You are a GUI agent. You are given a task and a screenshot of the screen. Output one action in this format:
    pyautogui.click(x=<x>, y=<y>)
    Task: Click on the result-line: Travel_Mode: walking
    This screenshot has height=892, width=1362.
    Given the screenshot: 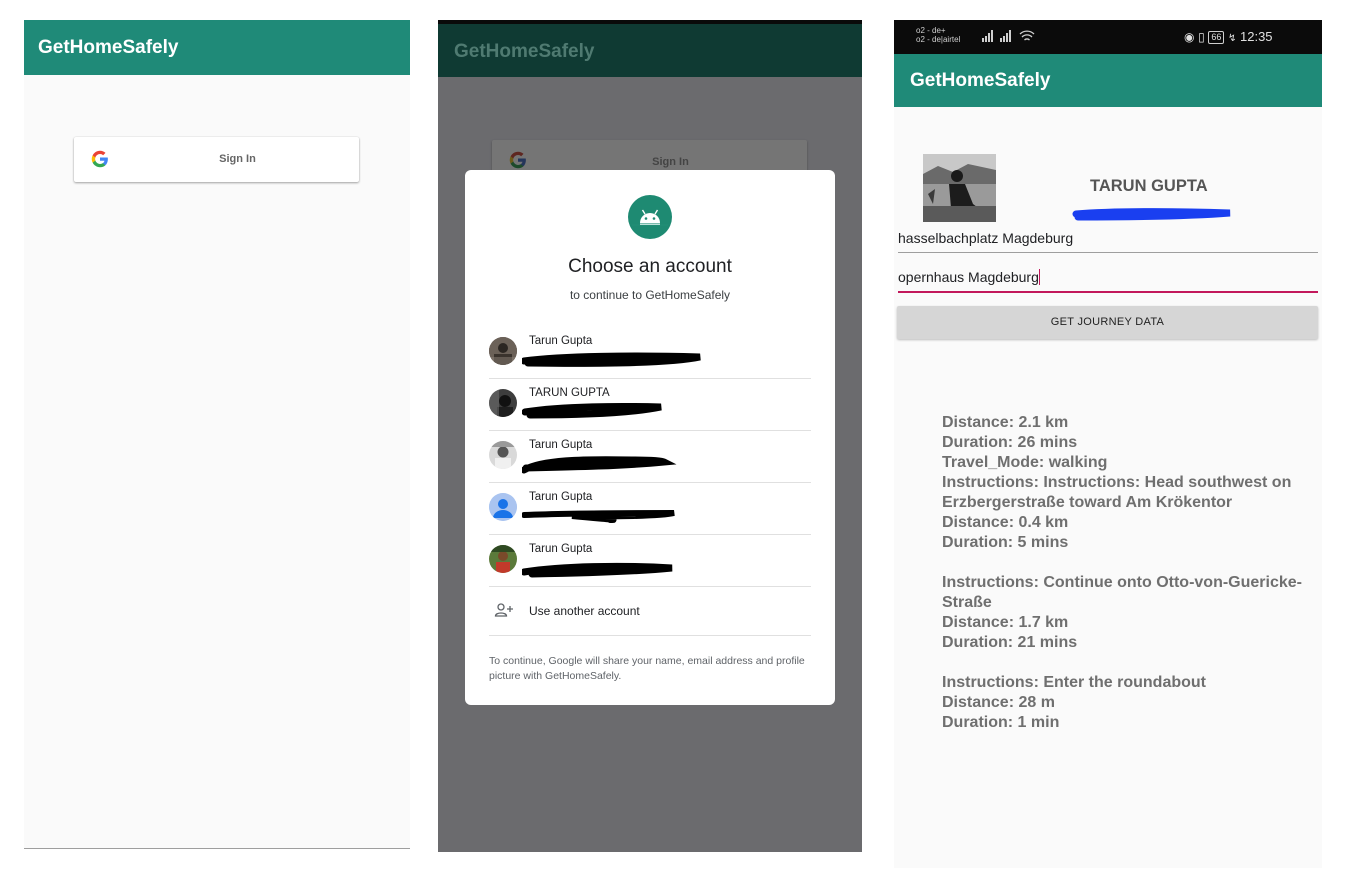 What is the action you would take?
    pyautogui.click(x=1025, y=462)
    